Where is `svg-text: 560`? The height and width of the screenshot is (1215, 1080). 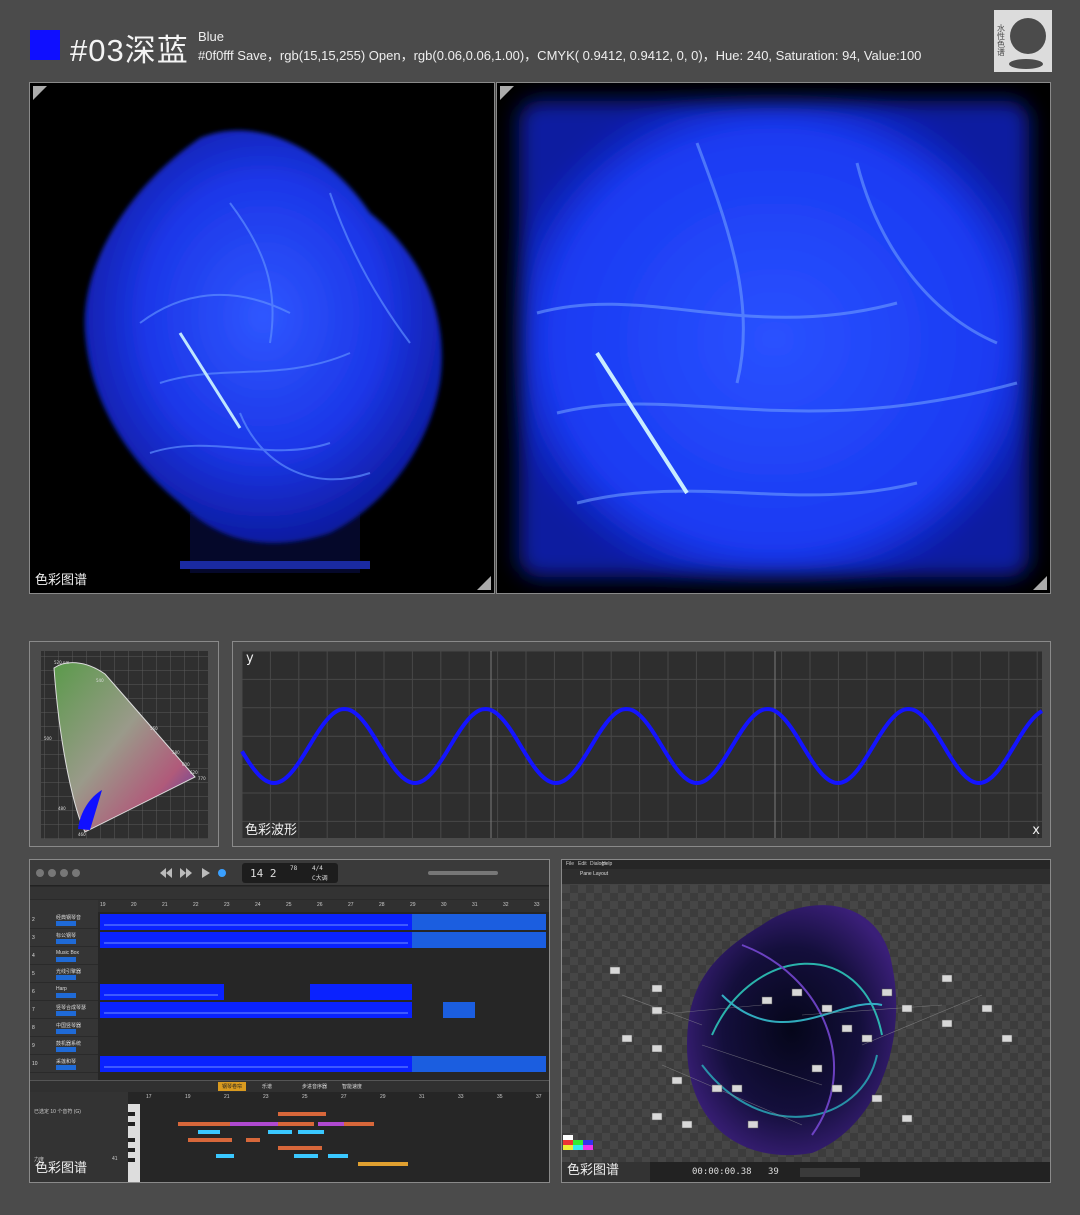
svg-text: 560 is located at coordinates (154, 728).